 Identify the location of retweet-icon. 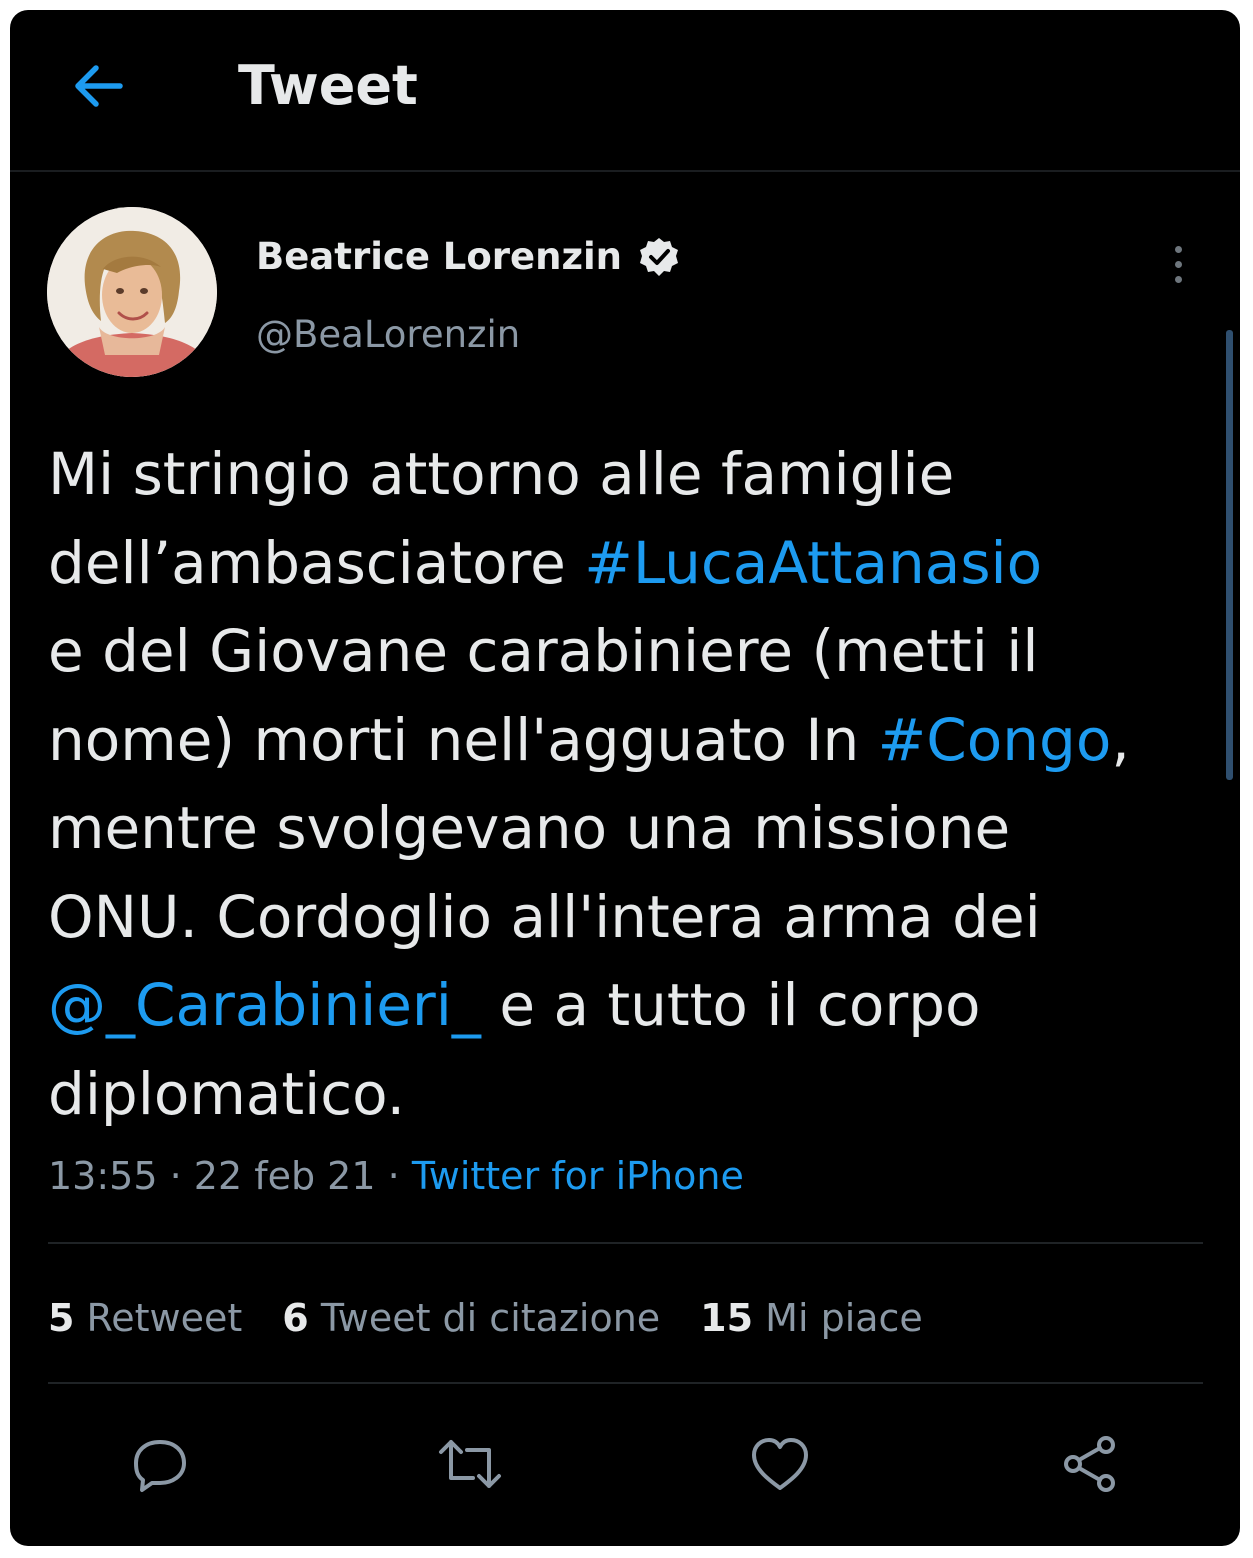
(470, 1464).